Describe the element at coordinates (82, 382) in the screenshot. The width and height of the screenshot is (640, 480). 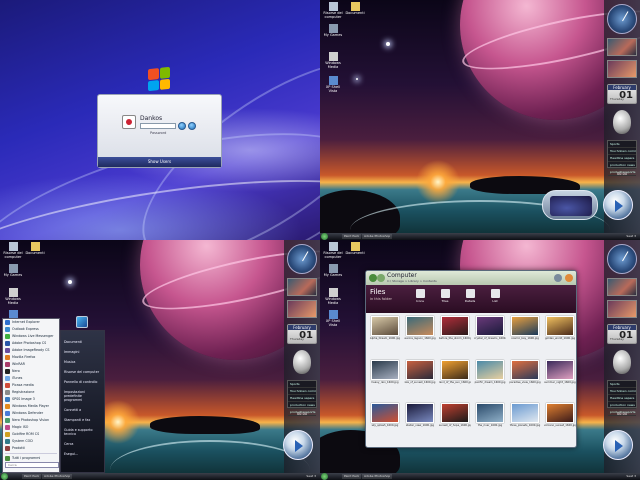
I see `start-menu-place: Pannello di controllo` at that location.